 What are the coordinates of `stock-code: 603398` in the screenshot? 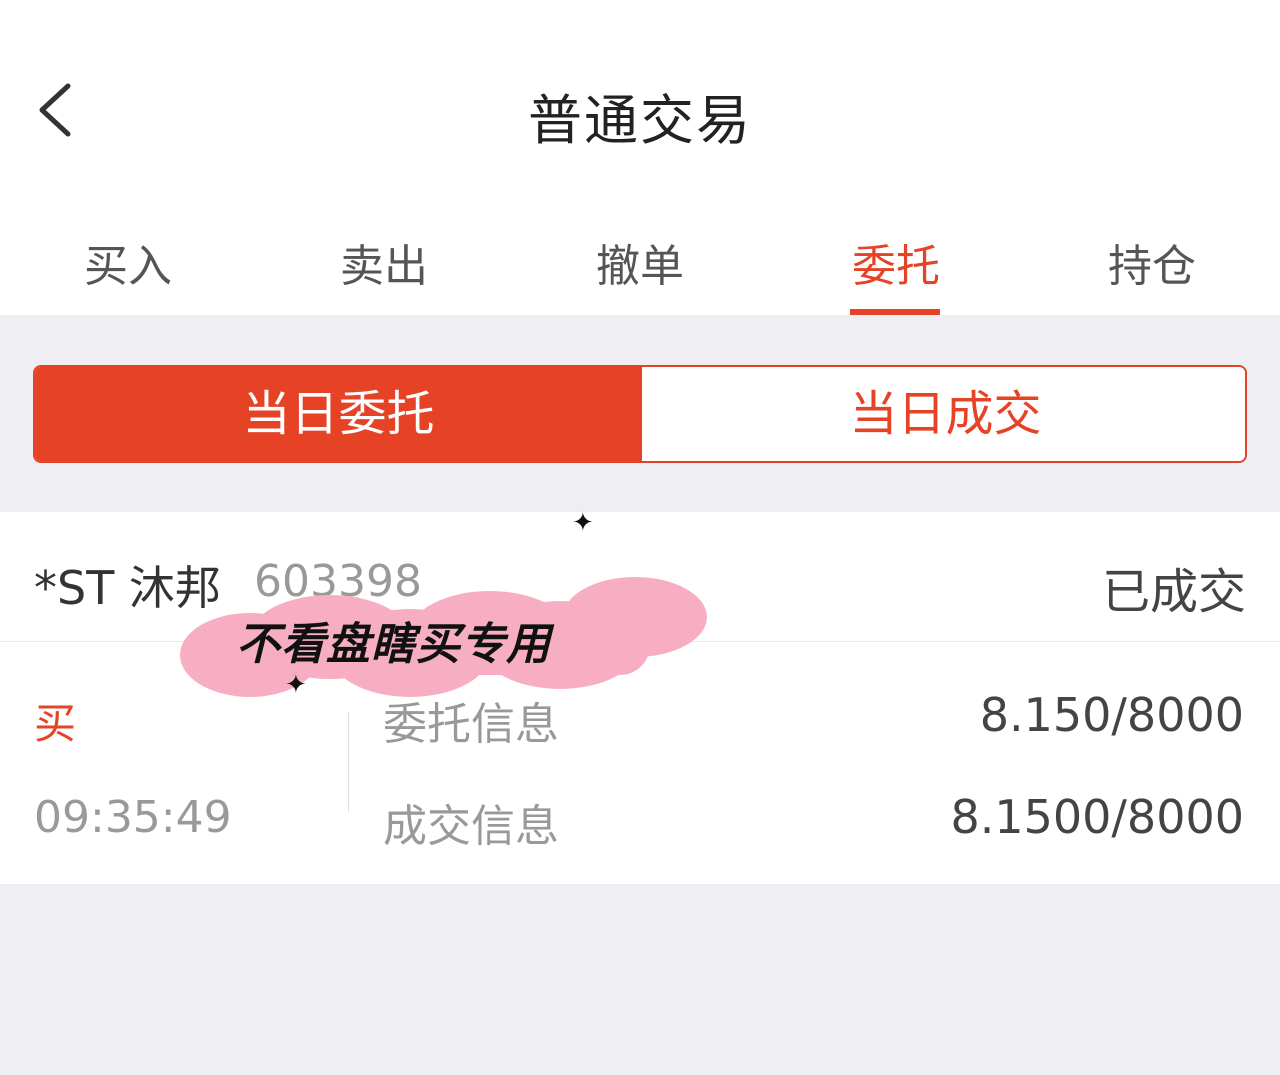 It's located at (338, 581).